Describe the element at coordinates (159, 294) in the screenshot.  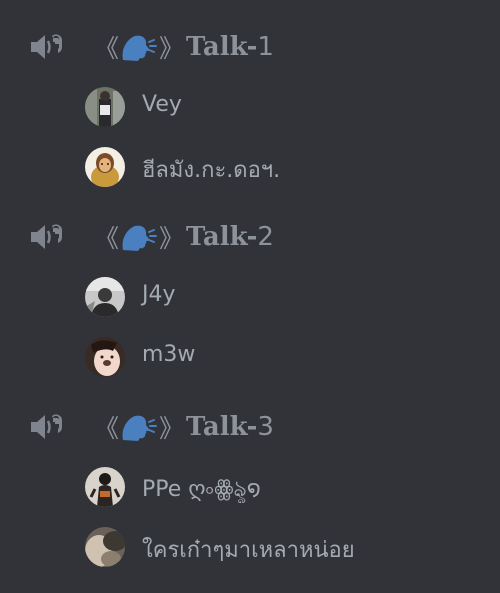
I see `member-name: J4y` at that location.